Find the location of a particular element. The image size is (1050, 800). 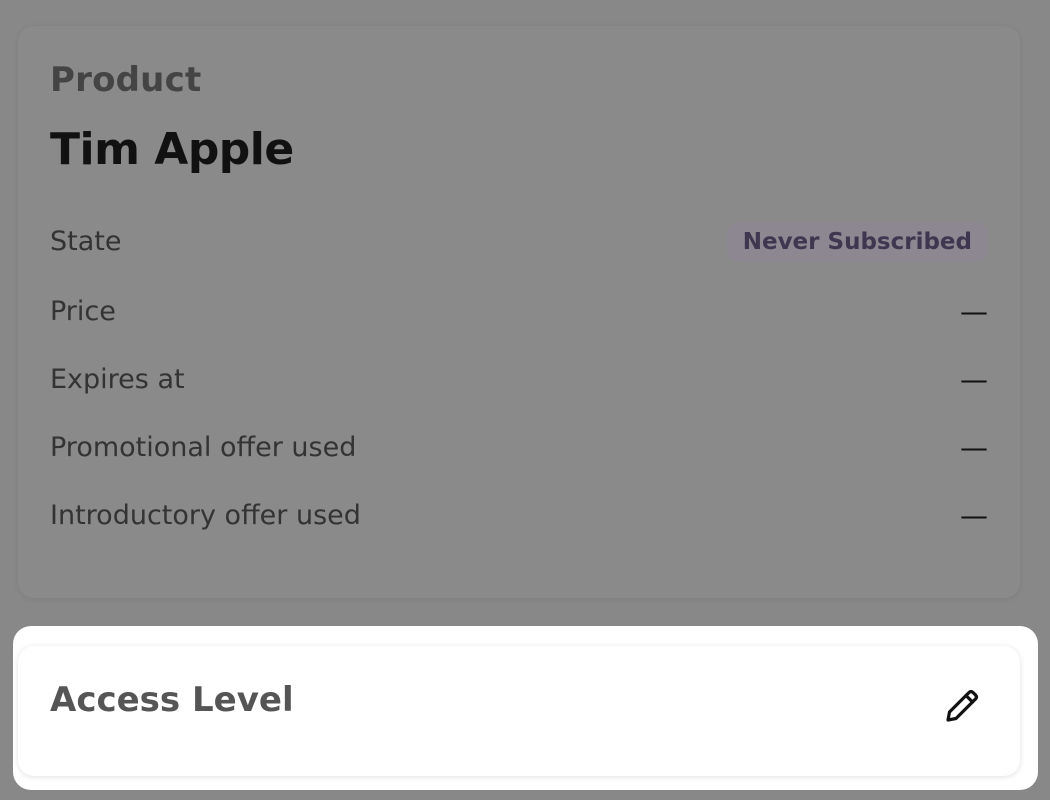

product-section-label: Product is located at coordinates (126, 80).